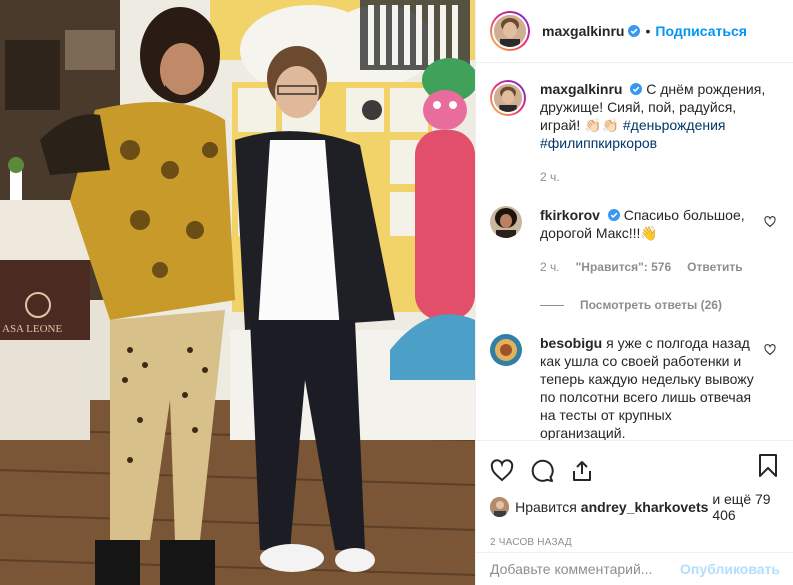 The width and height of the screenshot is (793, 585). I want to click on liker-username: andrey_kharkovets, so click(645, 507).